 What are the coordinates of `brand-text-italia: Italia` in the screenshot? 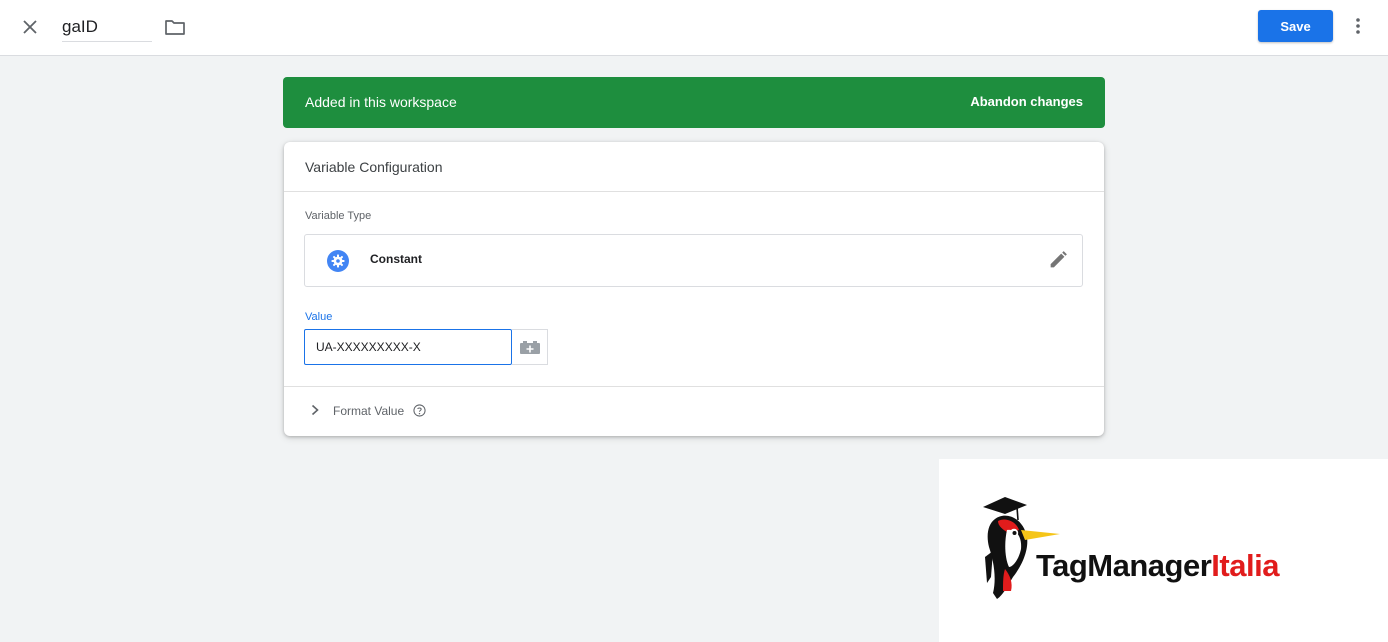 It's located at (1245, 565).